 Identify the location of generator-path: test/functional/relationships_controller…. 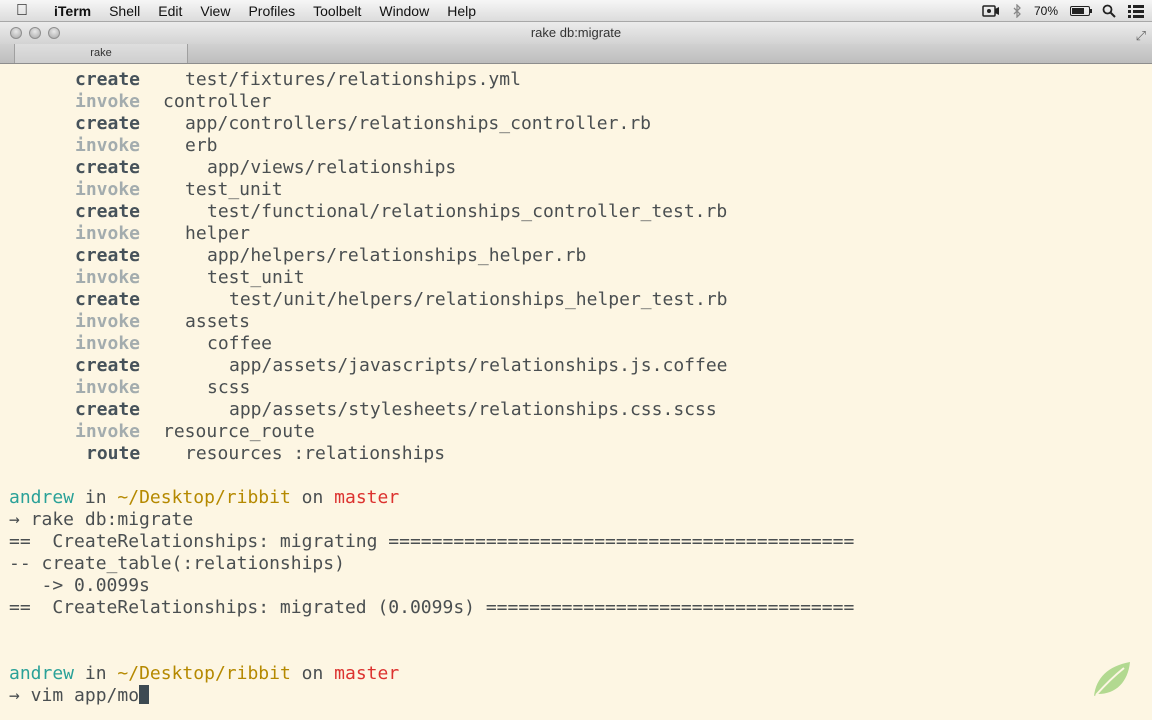
(467, 211).